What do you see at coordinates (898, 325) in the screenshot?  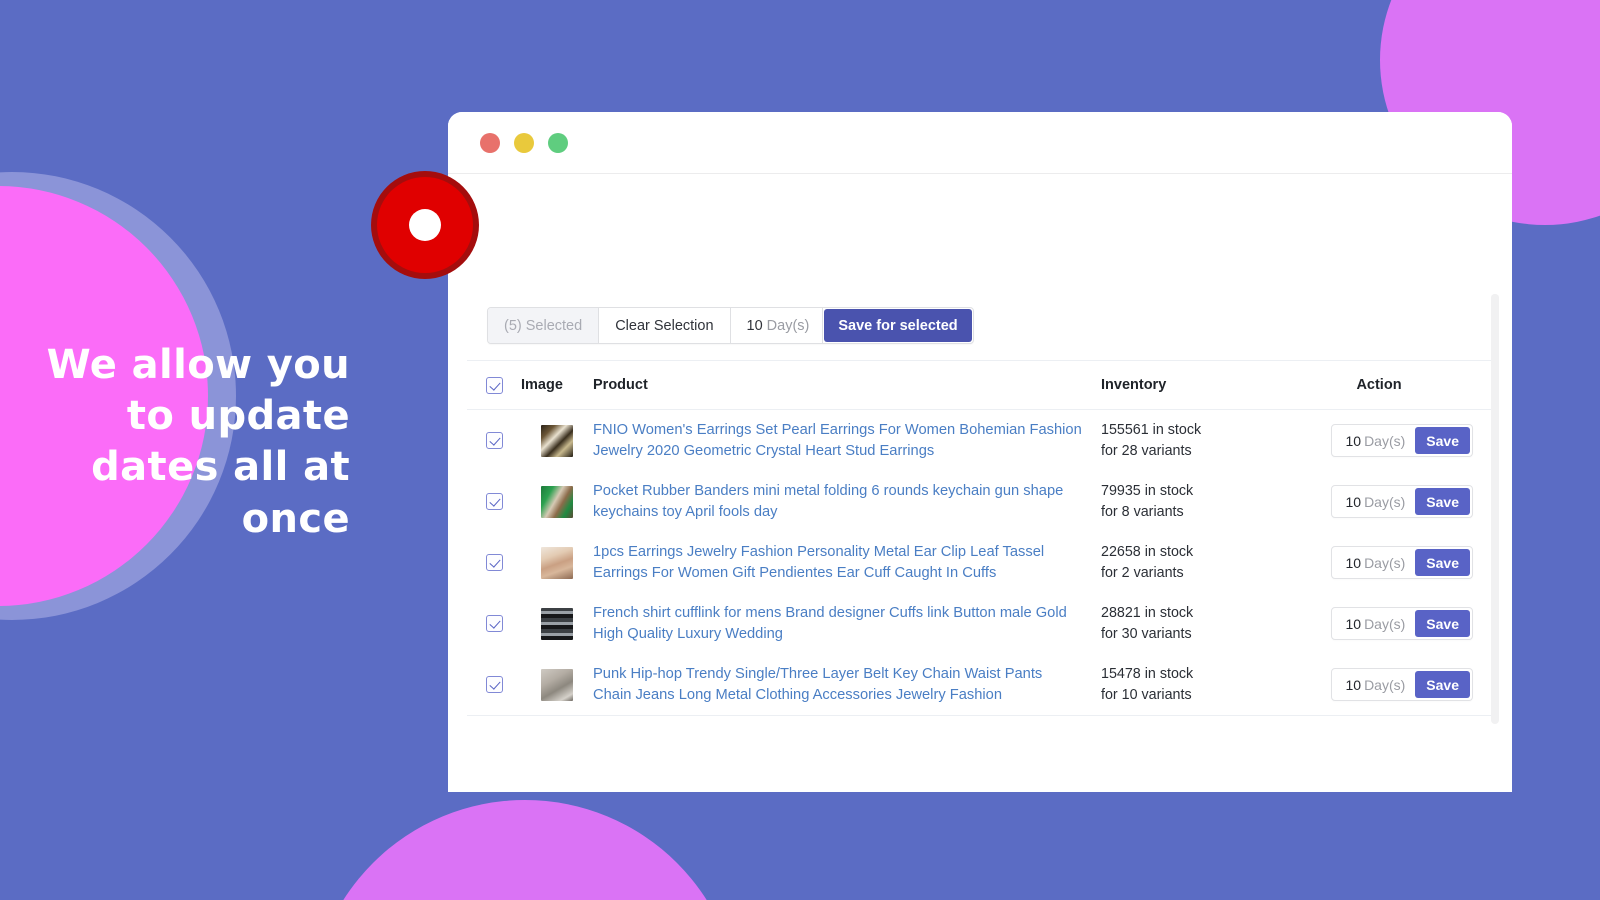 I see `save-for-selected-button: Save for selected` at bounding box center [898, 325].